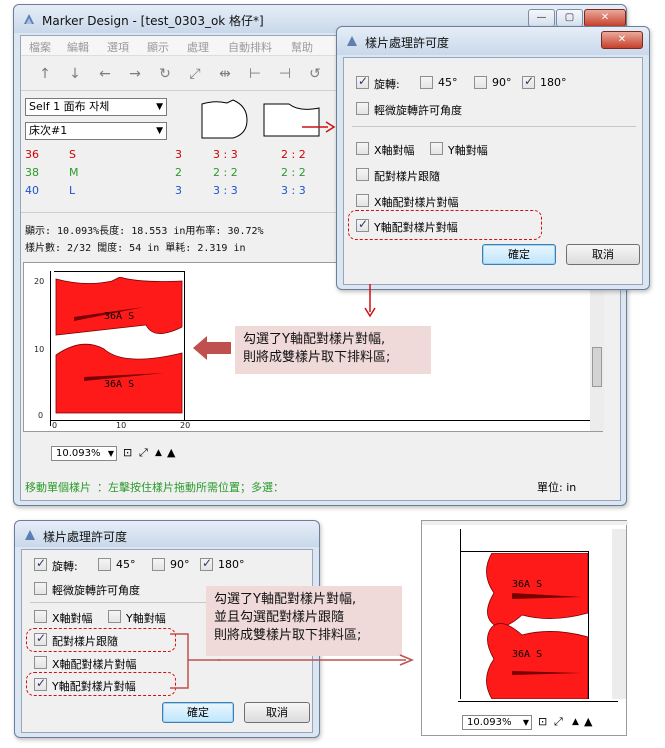 This screenshot has width=665, height=748. I want to click on maximize-button: ▢, so click(569, 18).